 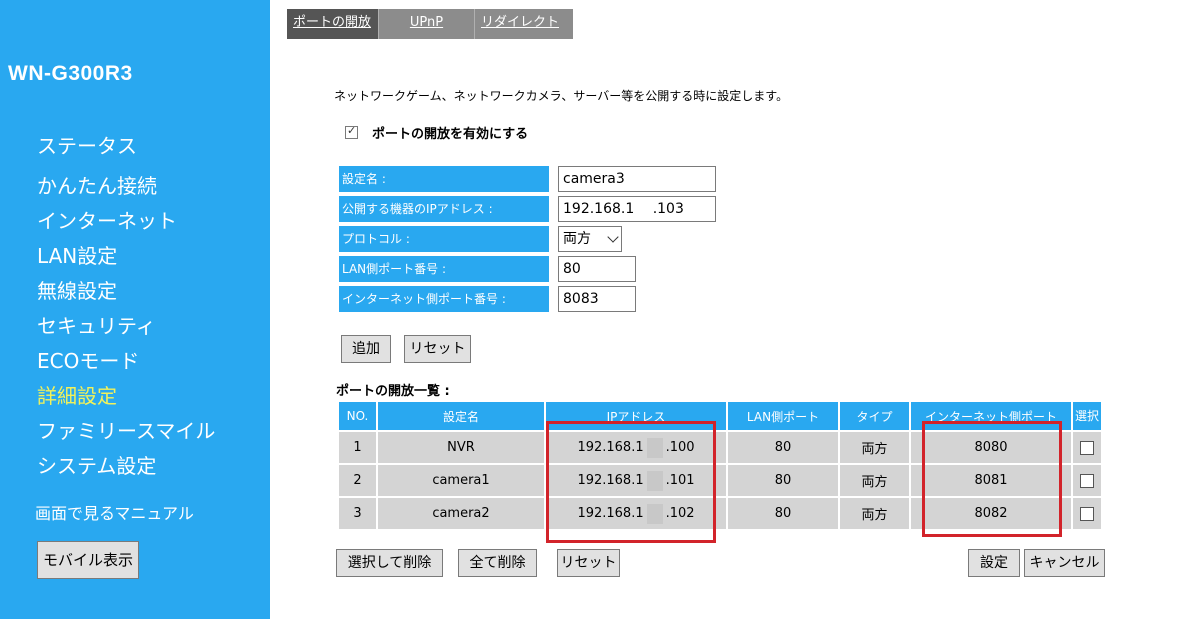 What do you see at coordinates (96, 464) in the screenshot?
I see `sidebar-item-system: システム設定` at bounding box center [96, 464].